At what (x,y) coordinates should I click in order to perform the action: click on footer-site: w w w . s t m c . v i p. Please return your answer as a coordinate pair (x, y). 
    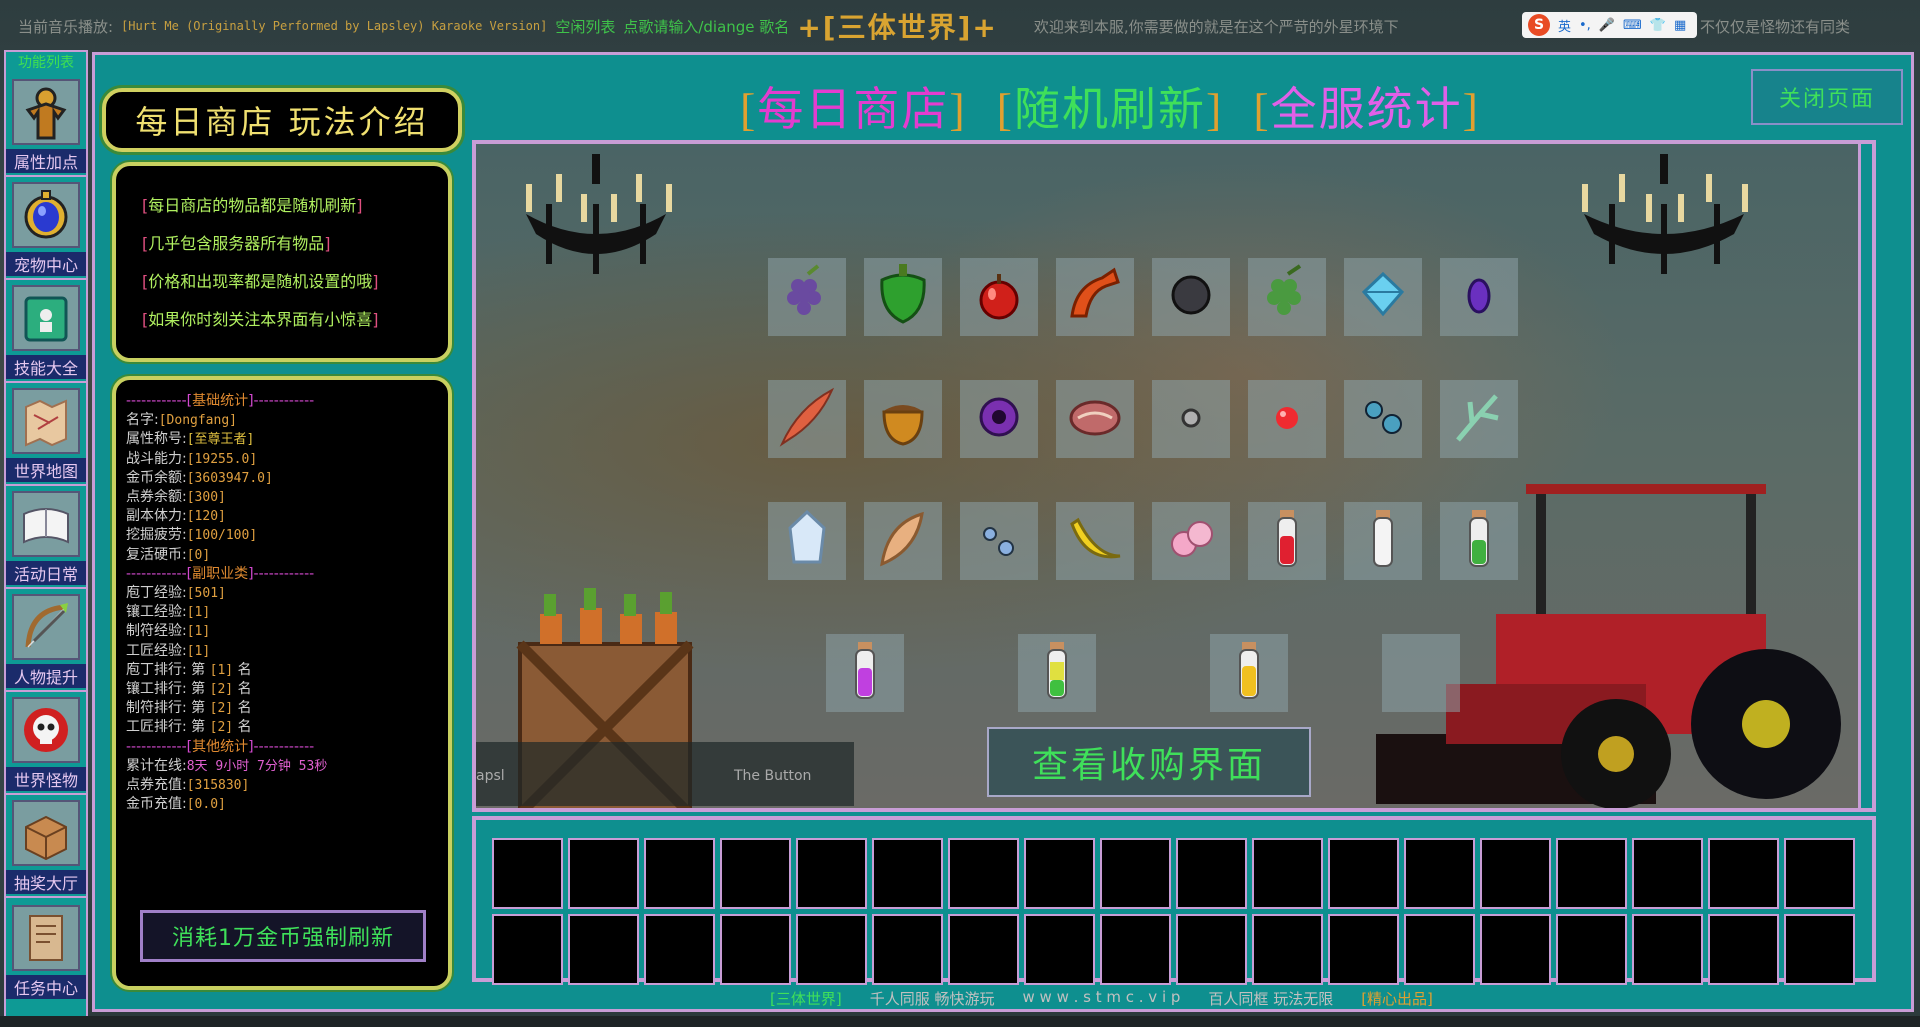
    Looking at the image, I should click on (1102, 998).